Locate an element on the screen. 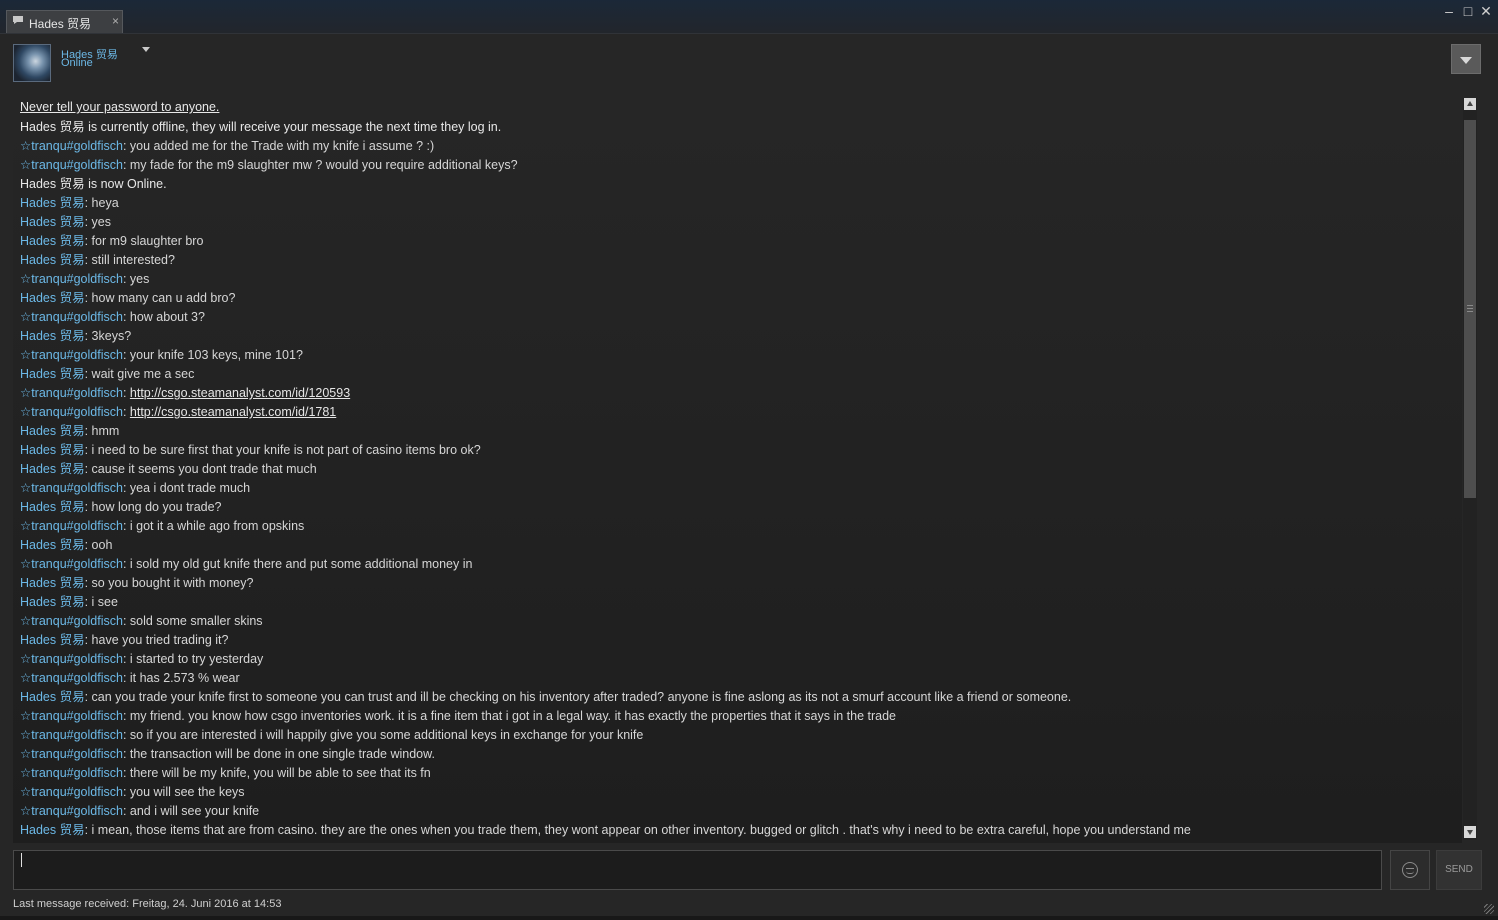  chat-message: Hades 贸易: hmm is located at coordinates (69, 431).